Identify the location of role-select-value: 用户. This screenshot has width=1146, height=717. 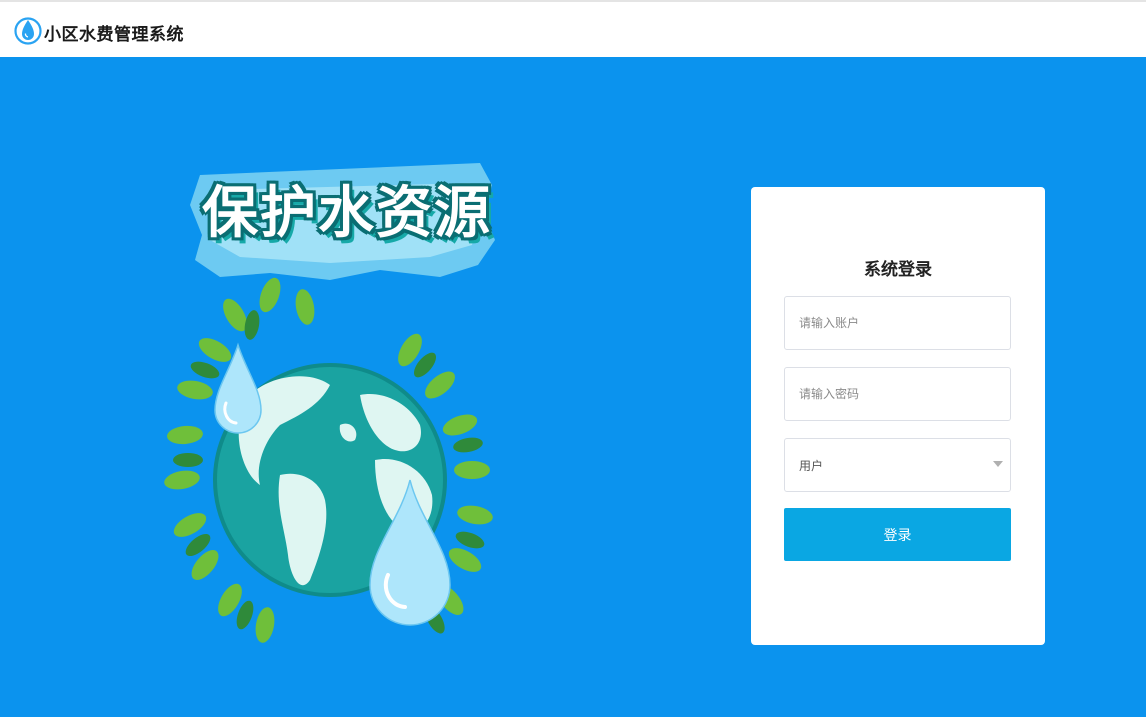
(811, 465).